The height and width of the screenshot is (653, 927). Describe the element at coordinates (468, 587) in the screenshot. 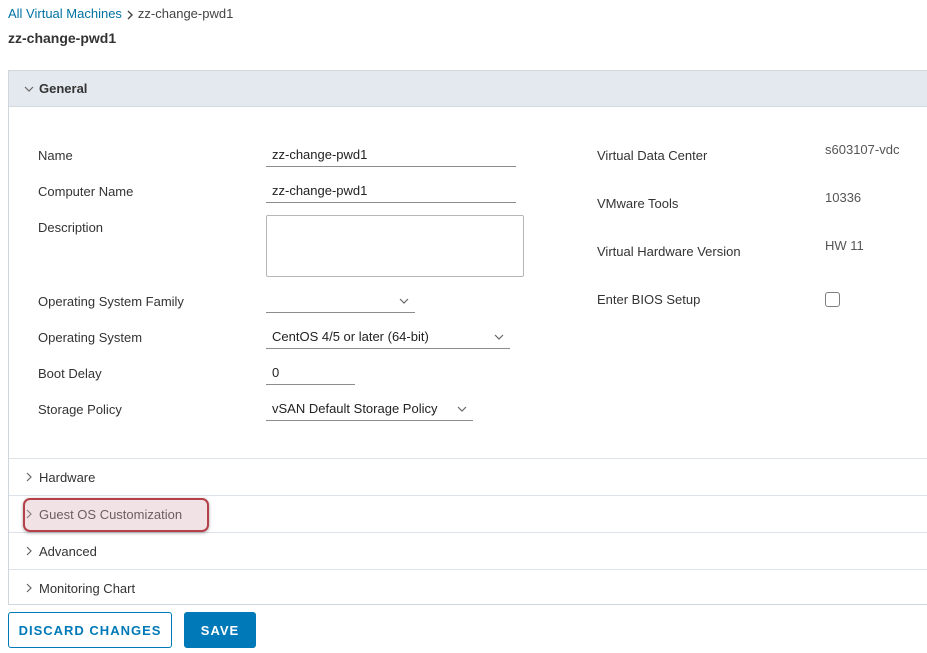

I see `section-monitoring-chart-header: Monitoring Chart` at that location.